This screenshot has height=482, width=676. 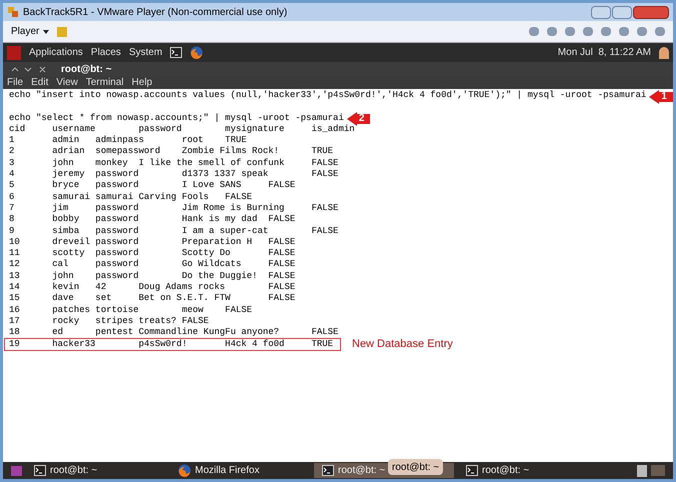 I want to click on show-desktop-icon, so click(x=16, y=471).